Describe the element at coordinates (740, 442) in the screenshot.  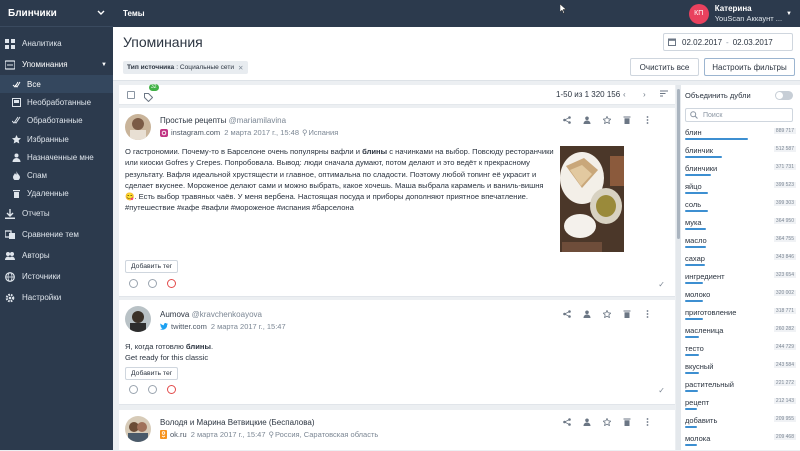
I see `keyword-item: молока 209 468` at that location.